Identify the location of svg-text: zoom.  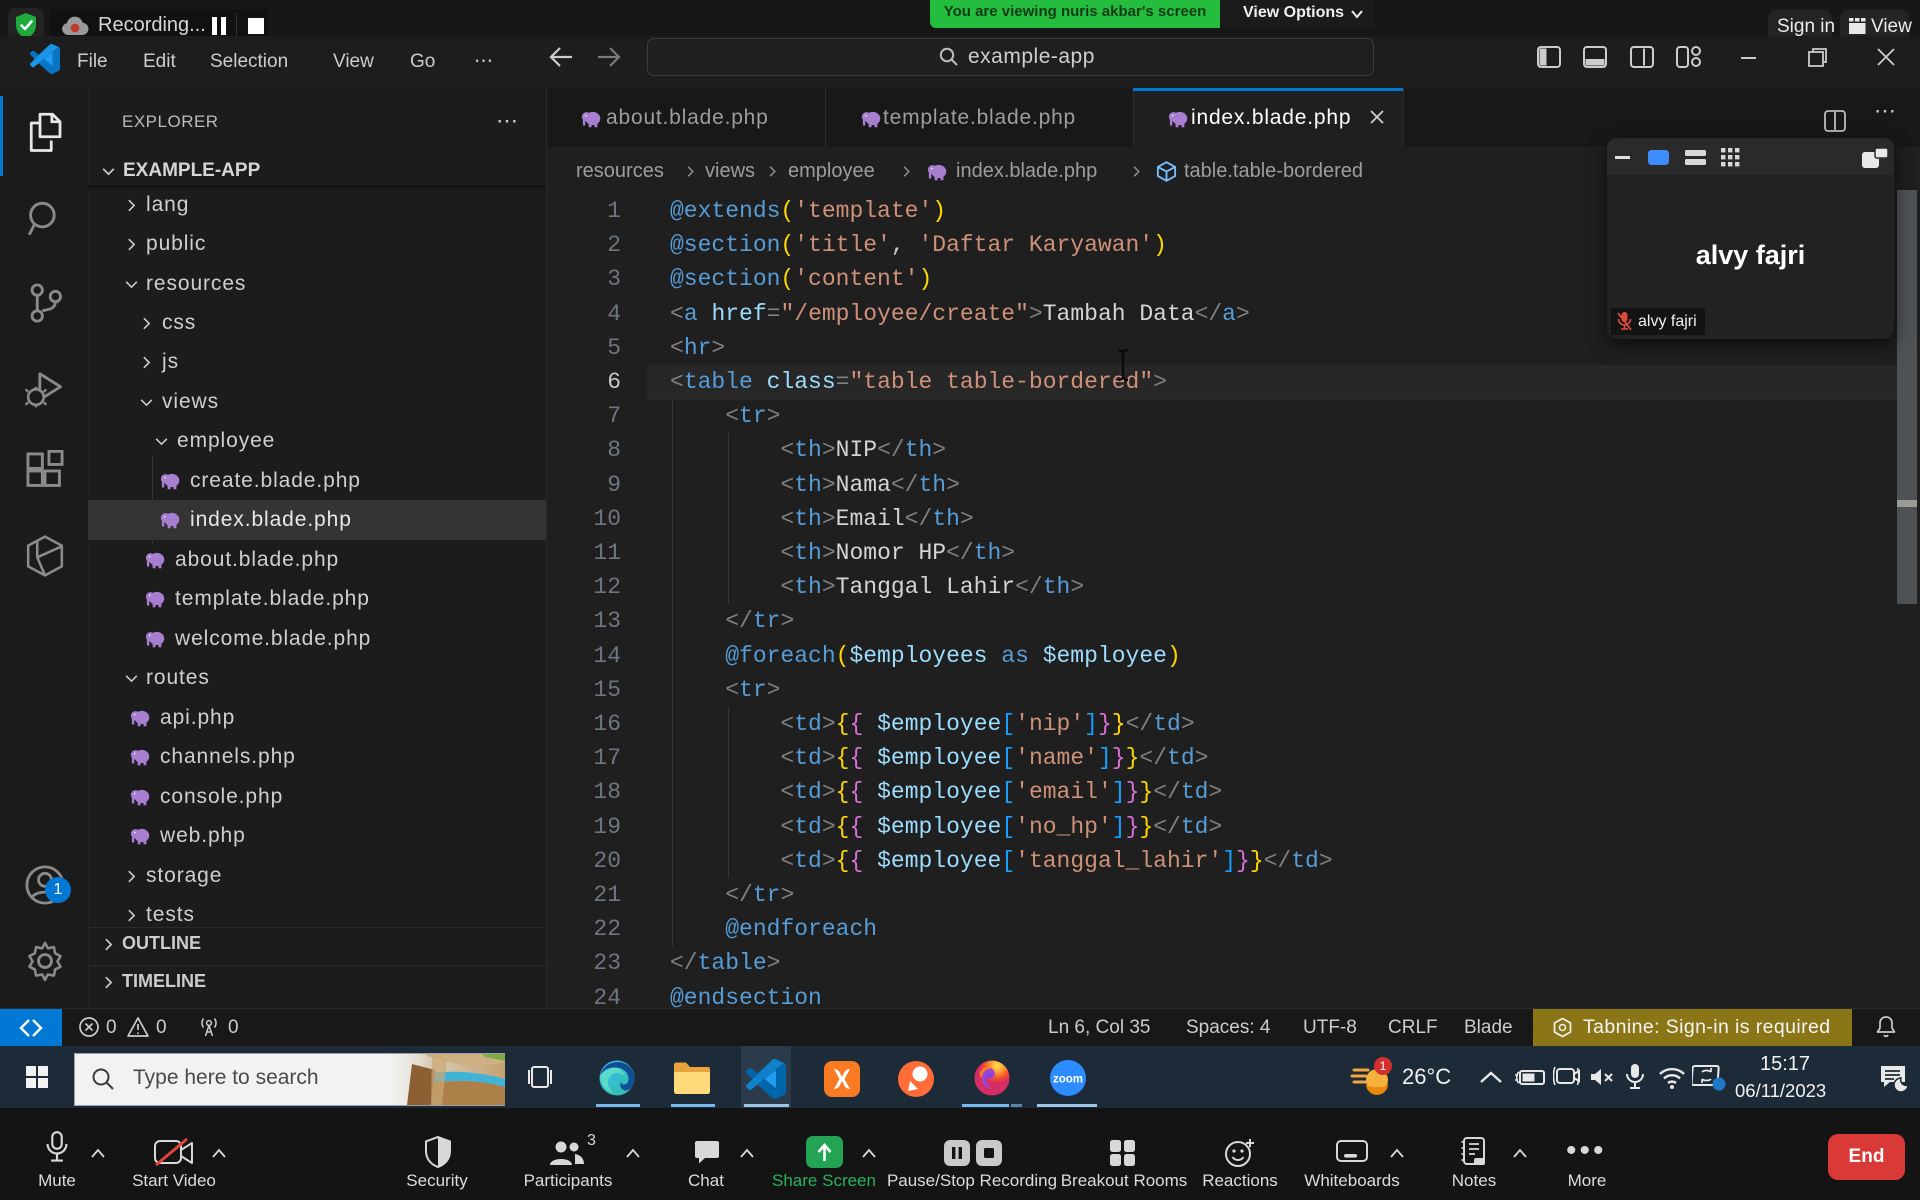
(1068, 1080).